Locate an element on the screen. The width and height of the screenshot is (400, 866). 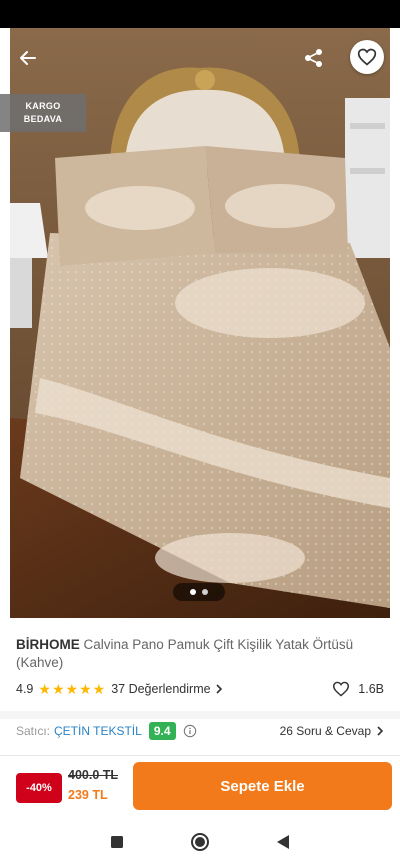
system-nav-bar is located at coordinates (200, 842).